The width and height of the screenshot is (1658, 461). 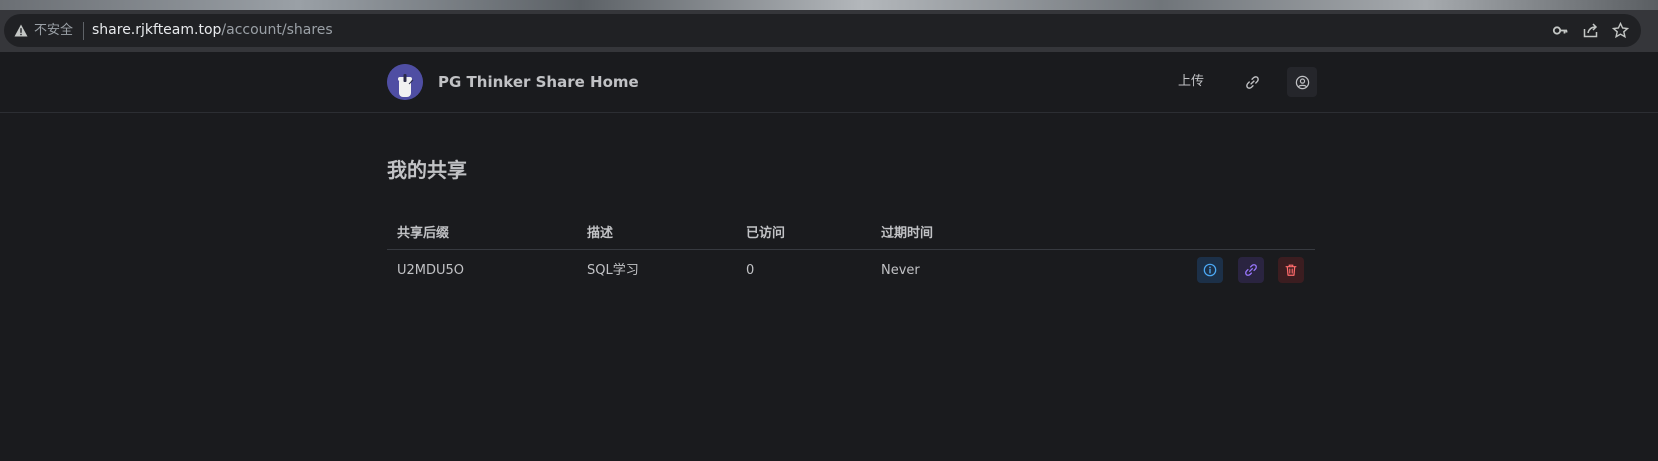 I want to click on url-path: /account/shares, so click(x=277, y=30).